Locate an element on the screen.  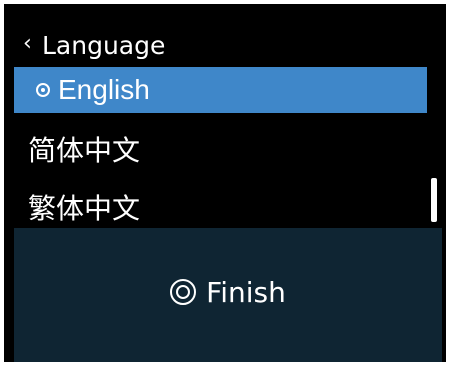
finish-button: Finish is located at coordinates (228, 293).